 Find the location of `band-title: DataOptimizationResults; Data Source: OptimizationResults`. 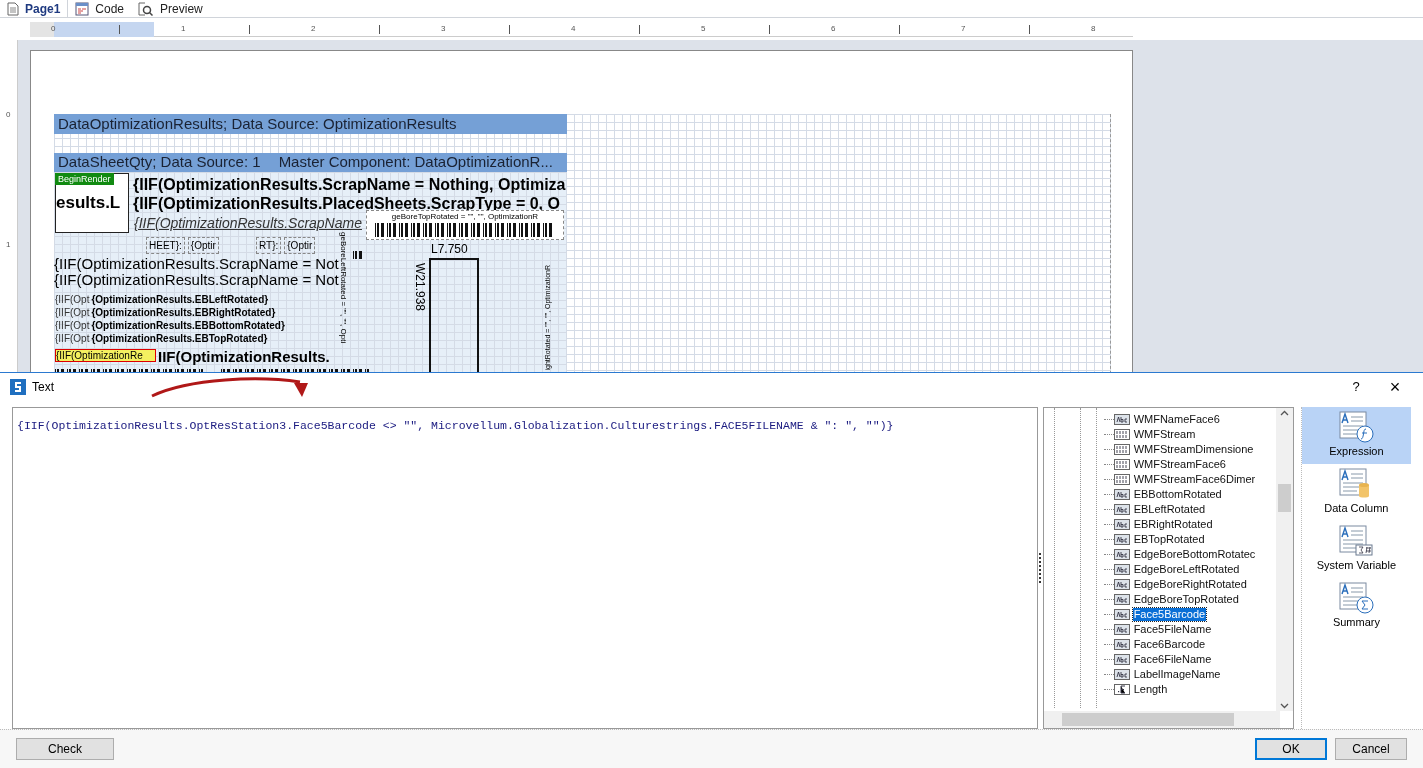

band-title: DataOptimizationResults; Data Source: OptimizationResults is located at coordinates (257, 123).